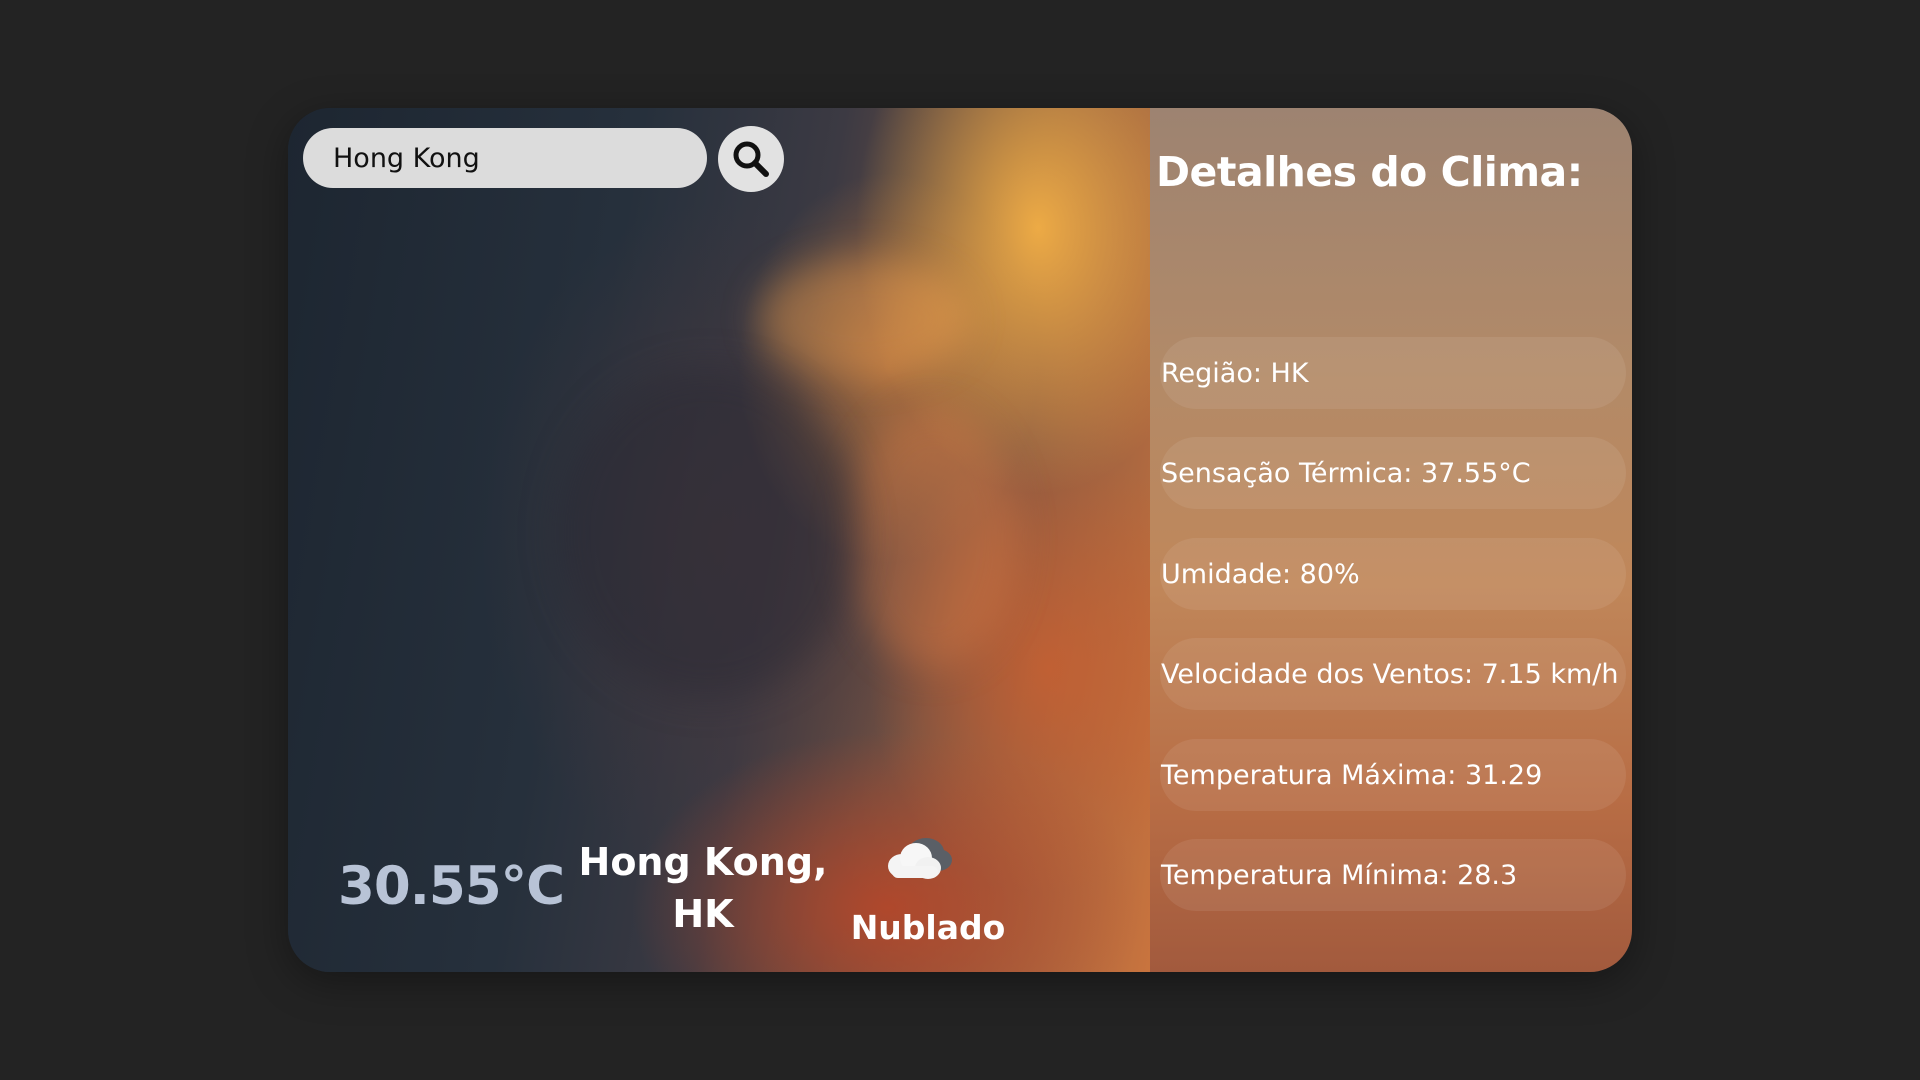 This screenshot has height=1080, width=1920. I want to click on city-name: Hong Kong, HK, so click(703, 888).